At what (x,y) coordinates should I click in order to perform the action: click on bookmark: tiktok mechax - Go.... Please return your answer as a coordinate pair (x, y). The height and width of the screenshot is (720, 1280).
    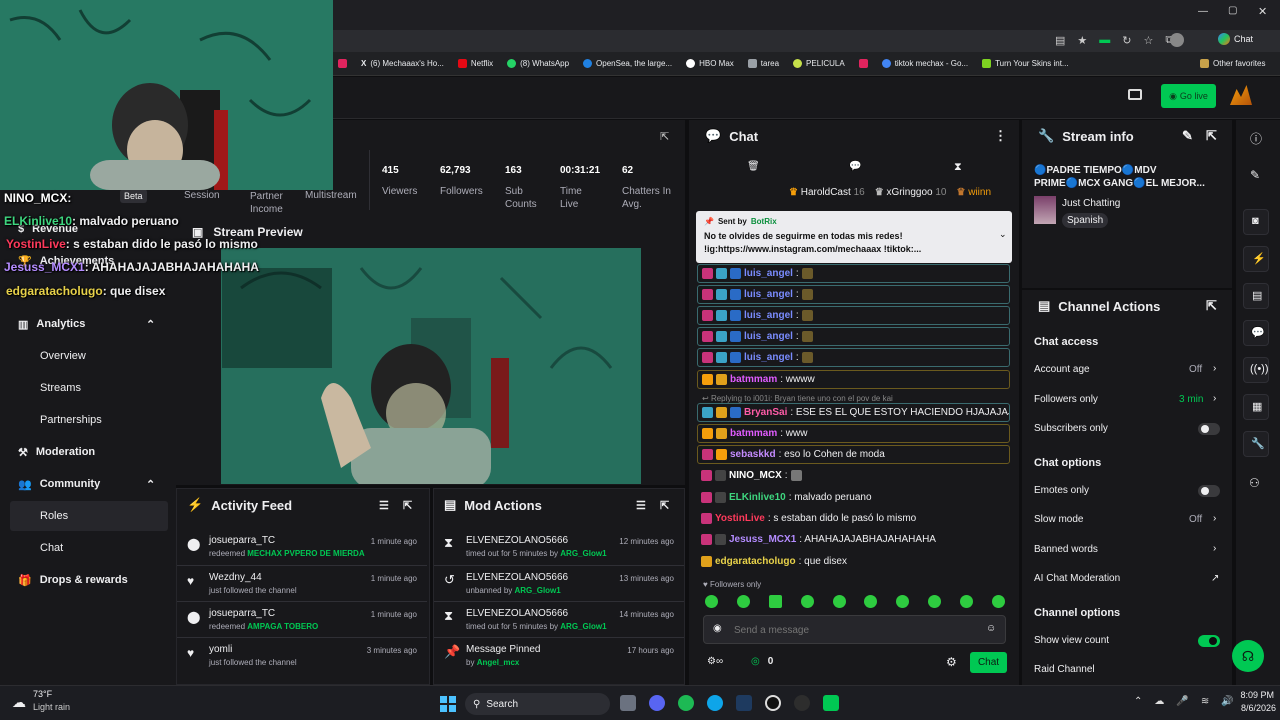
    Looking at the image, I should click on (924, 63).